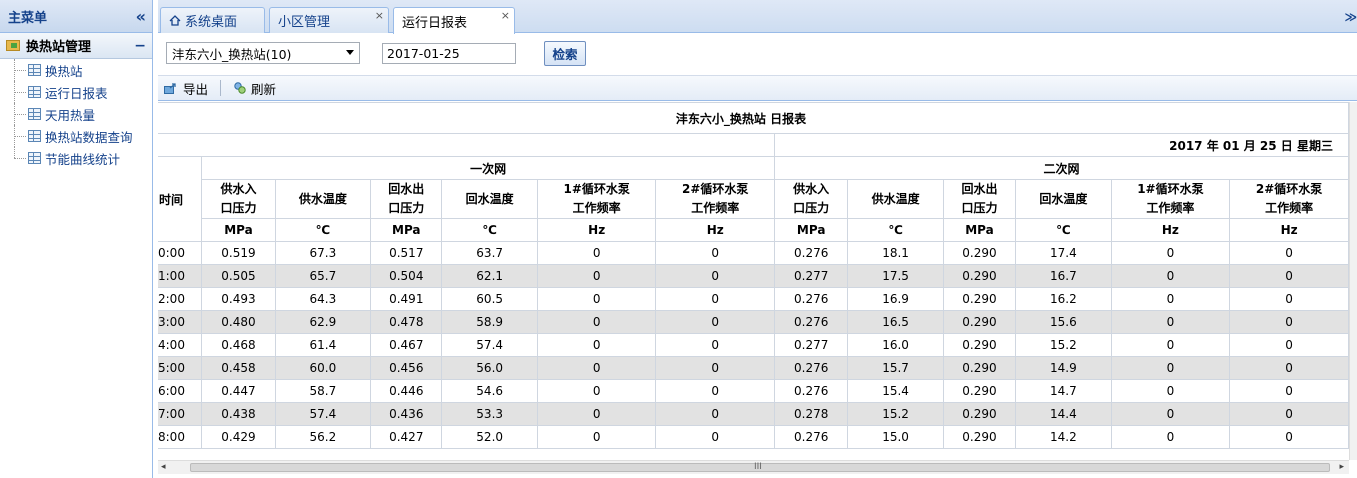  I want to click on time-cell: 2:00, so click(180, 299).